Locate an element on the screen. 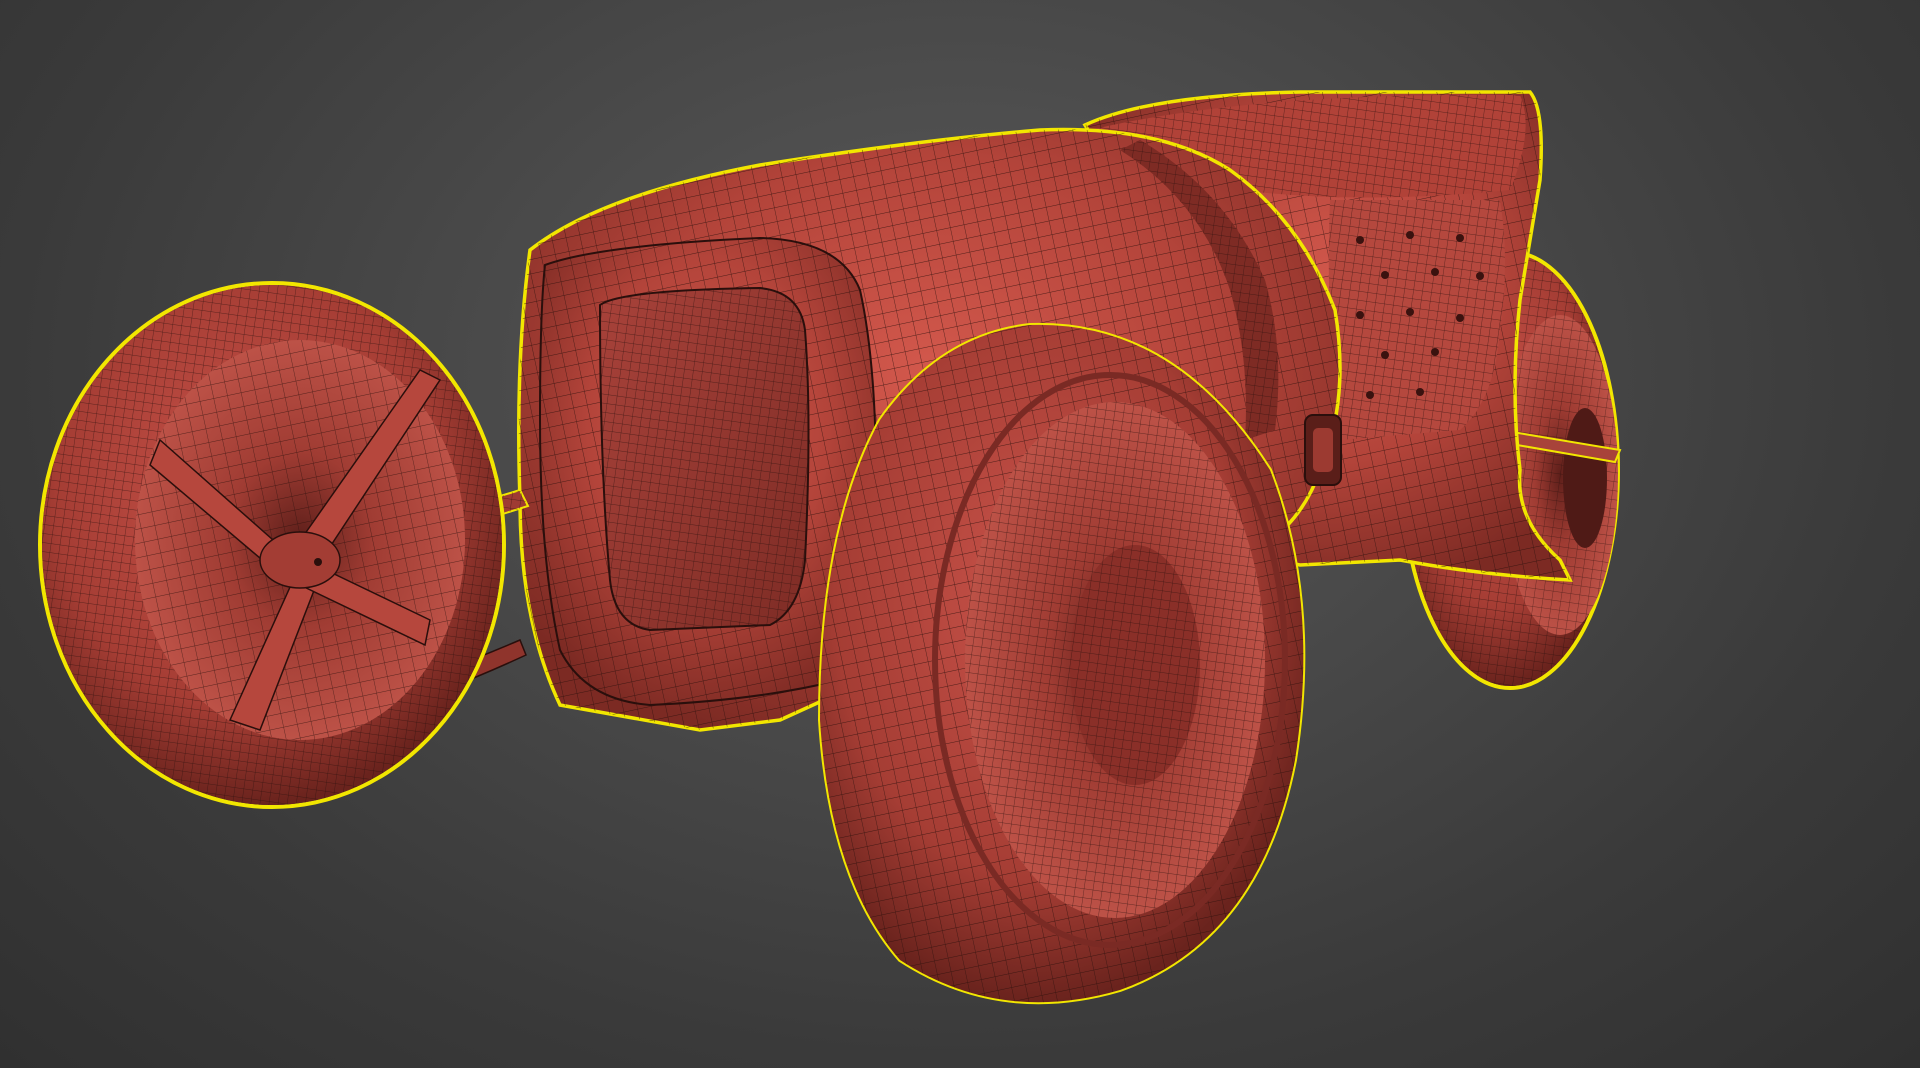  front-left-wheel is located at coordinates (272, 545).